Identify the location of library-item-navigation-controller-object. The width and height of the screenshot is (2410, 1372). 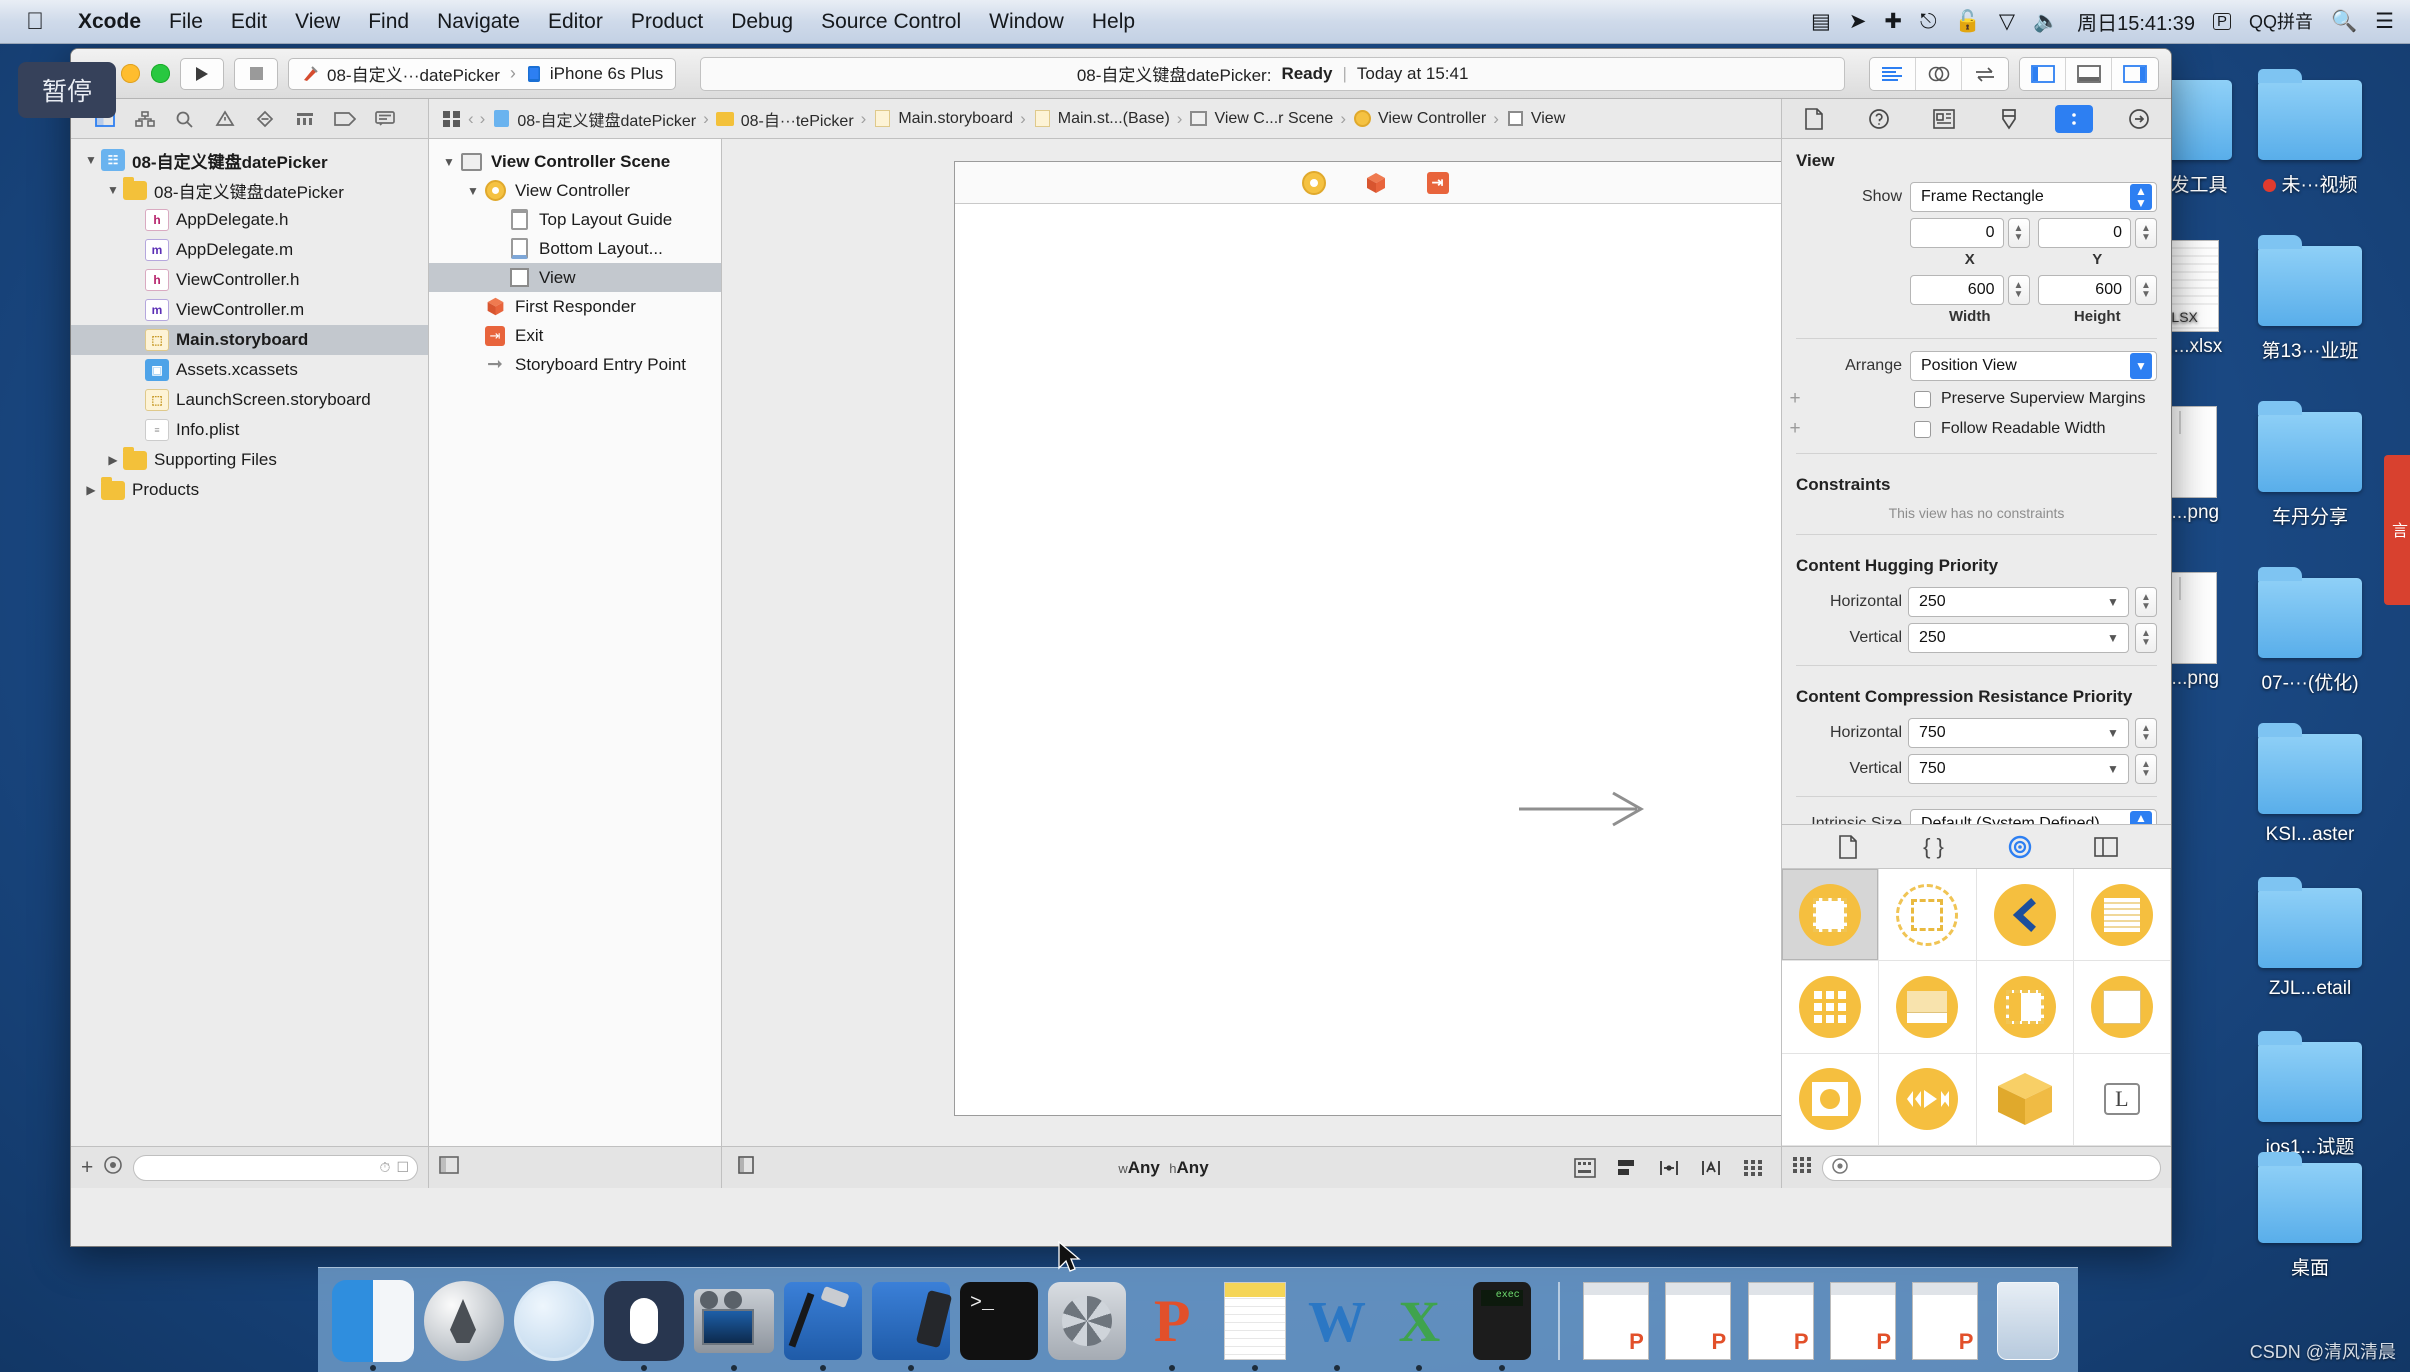
(2025, 915).